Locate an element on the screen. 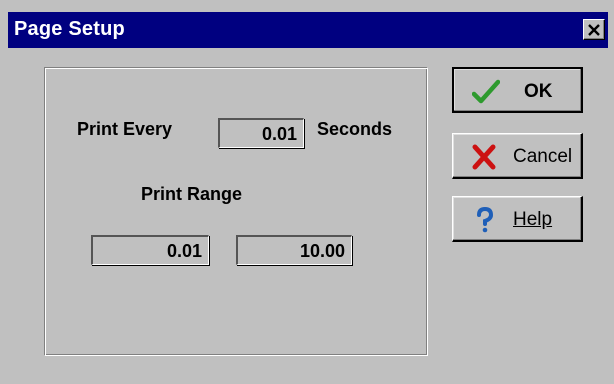 Image resolution: width=614 pixels, height=384 pixels. range-end-input: 10.00 is located at coordinates (294, 250).